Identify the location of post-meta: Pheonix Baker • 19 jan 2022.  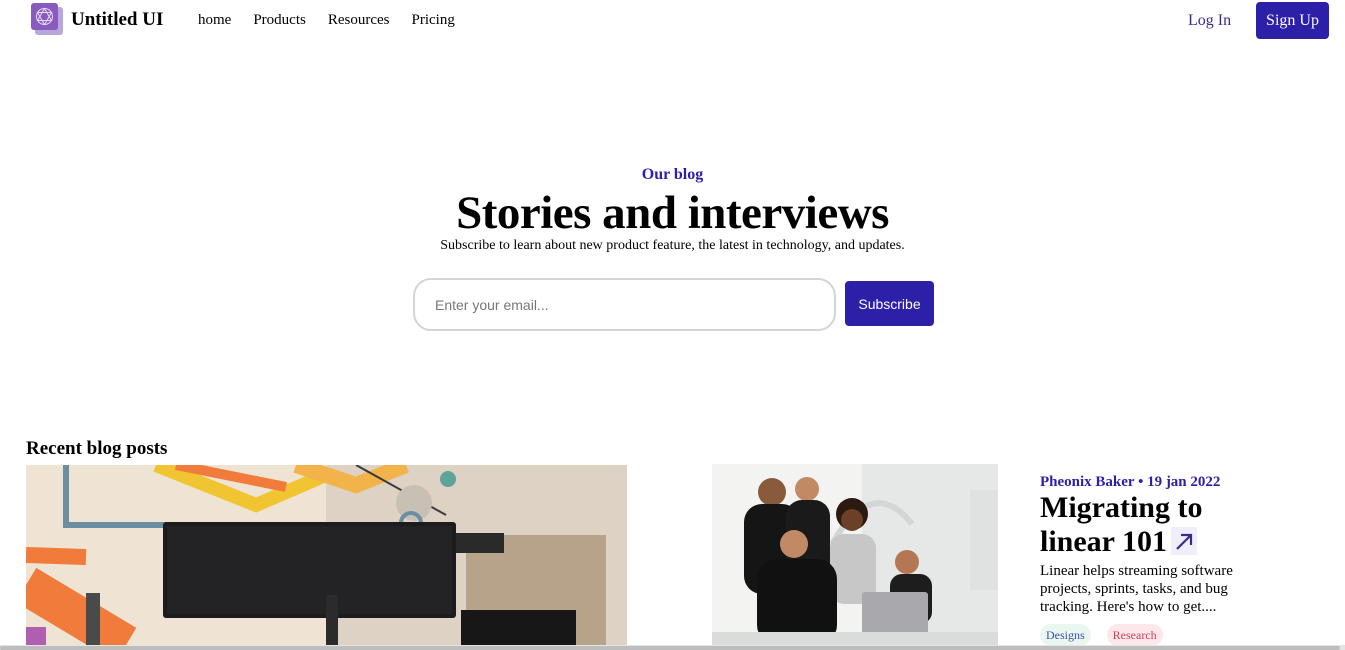
(1130, 482).